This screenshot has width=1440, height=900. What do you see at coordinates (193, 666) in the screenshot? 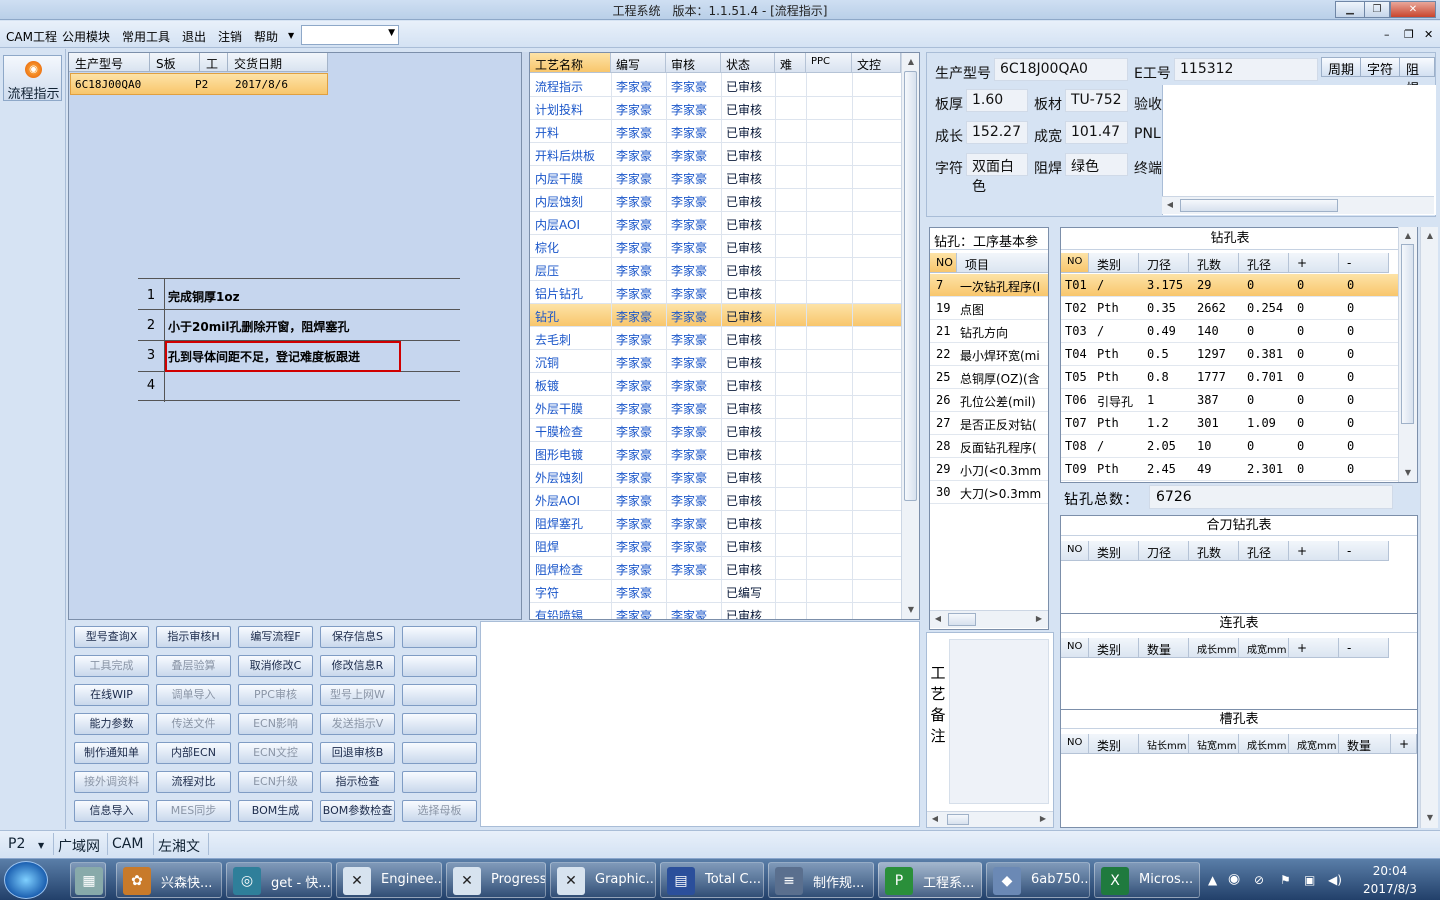
I see `function-button: 叠层验算` at bounding box center [193, 666].